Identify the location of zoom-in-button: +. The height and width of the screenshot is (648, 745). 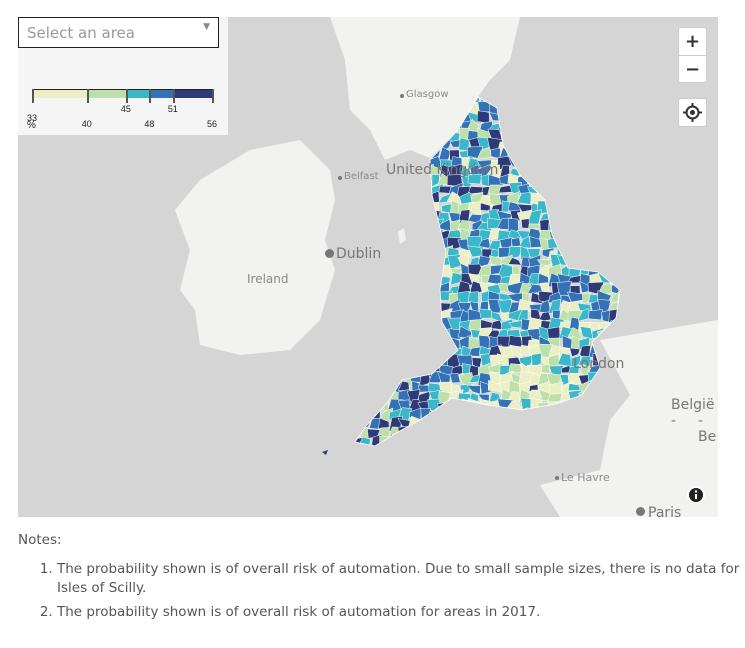
(692, 42).